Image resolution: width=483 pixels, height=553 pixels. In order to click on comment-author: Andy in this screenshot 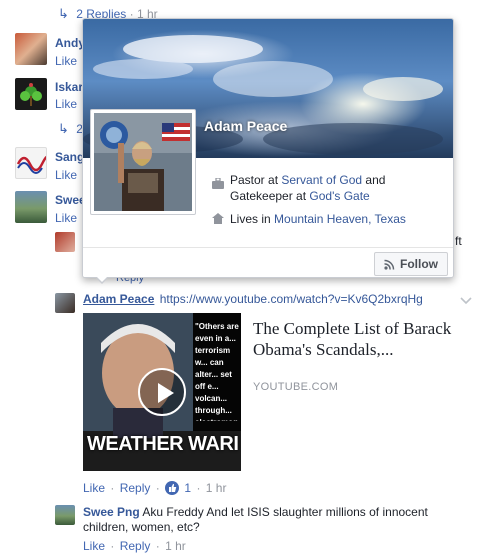, I will do `click(70, 43)`.